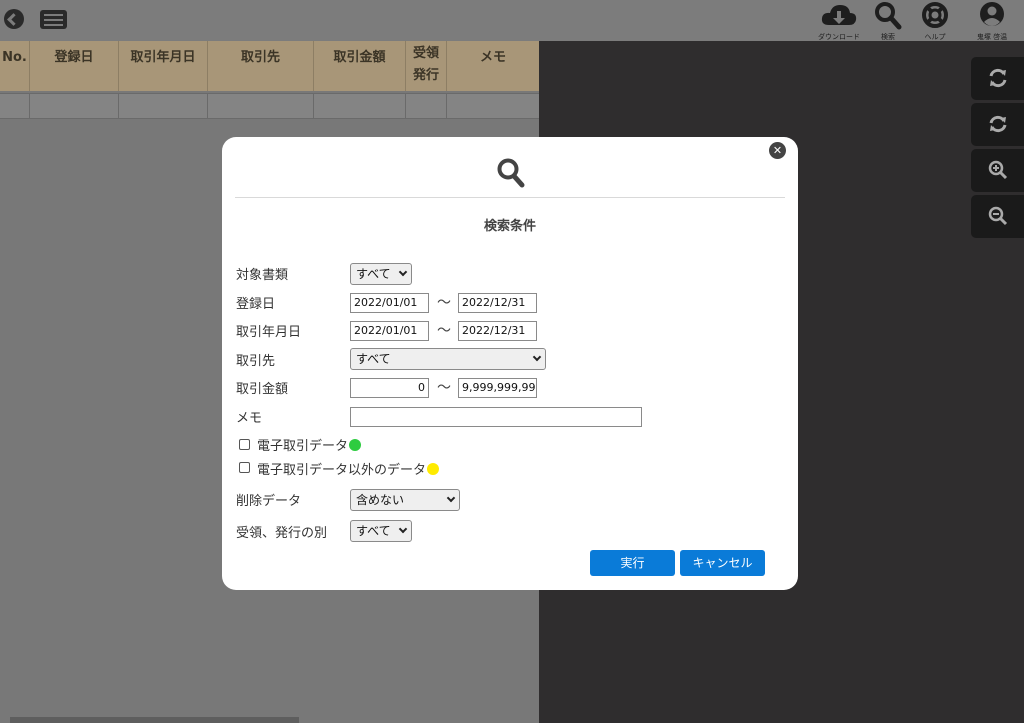 Image resolution: width=1024 pixels, height=723 pixels. I want to click on reg-date-to-input: 2022/12/31, so click(497, 303).